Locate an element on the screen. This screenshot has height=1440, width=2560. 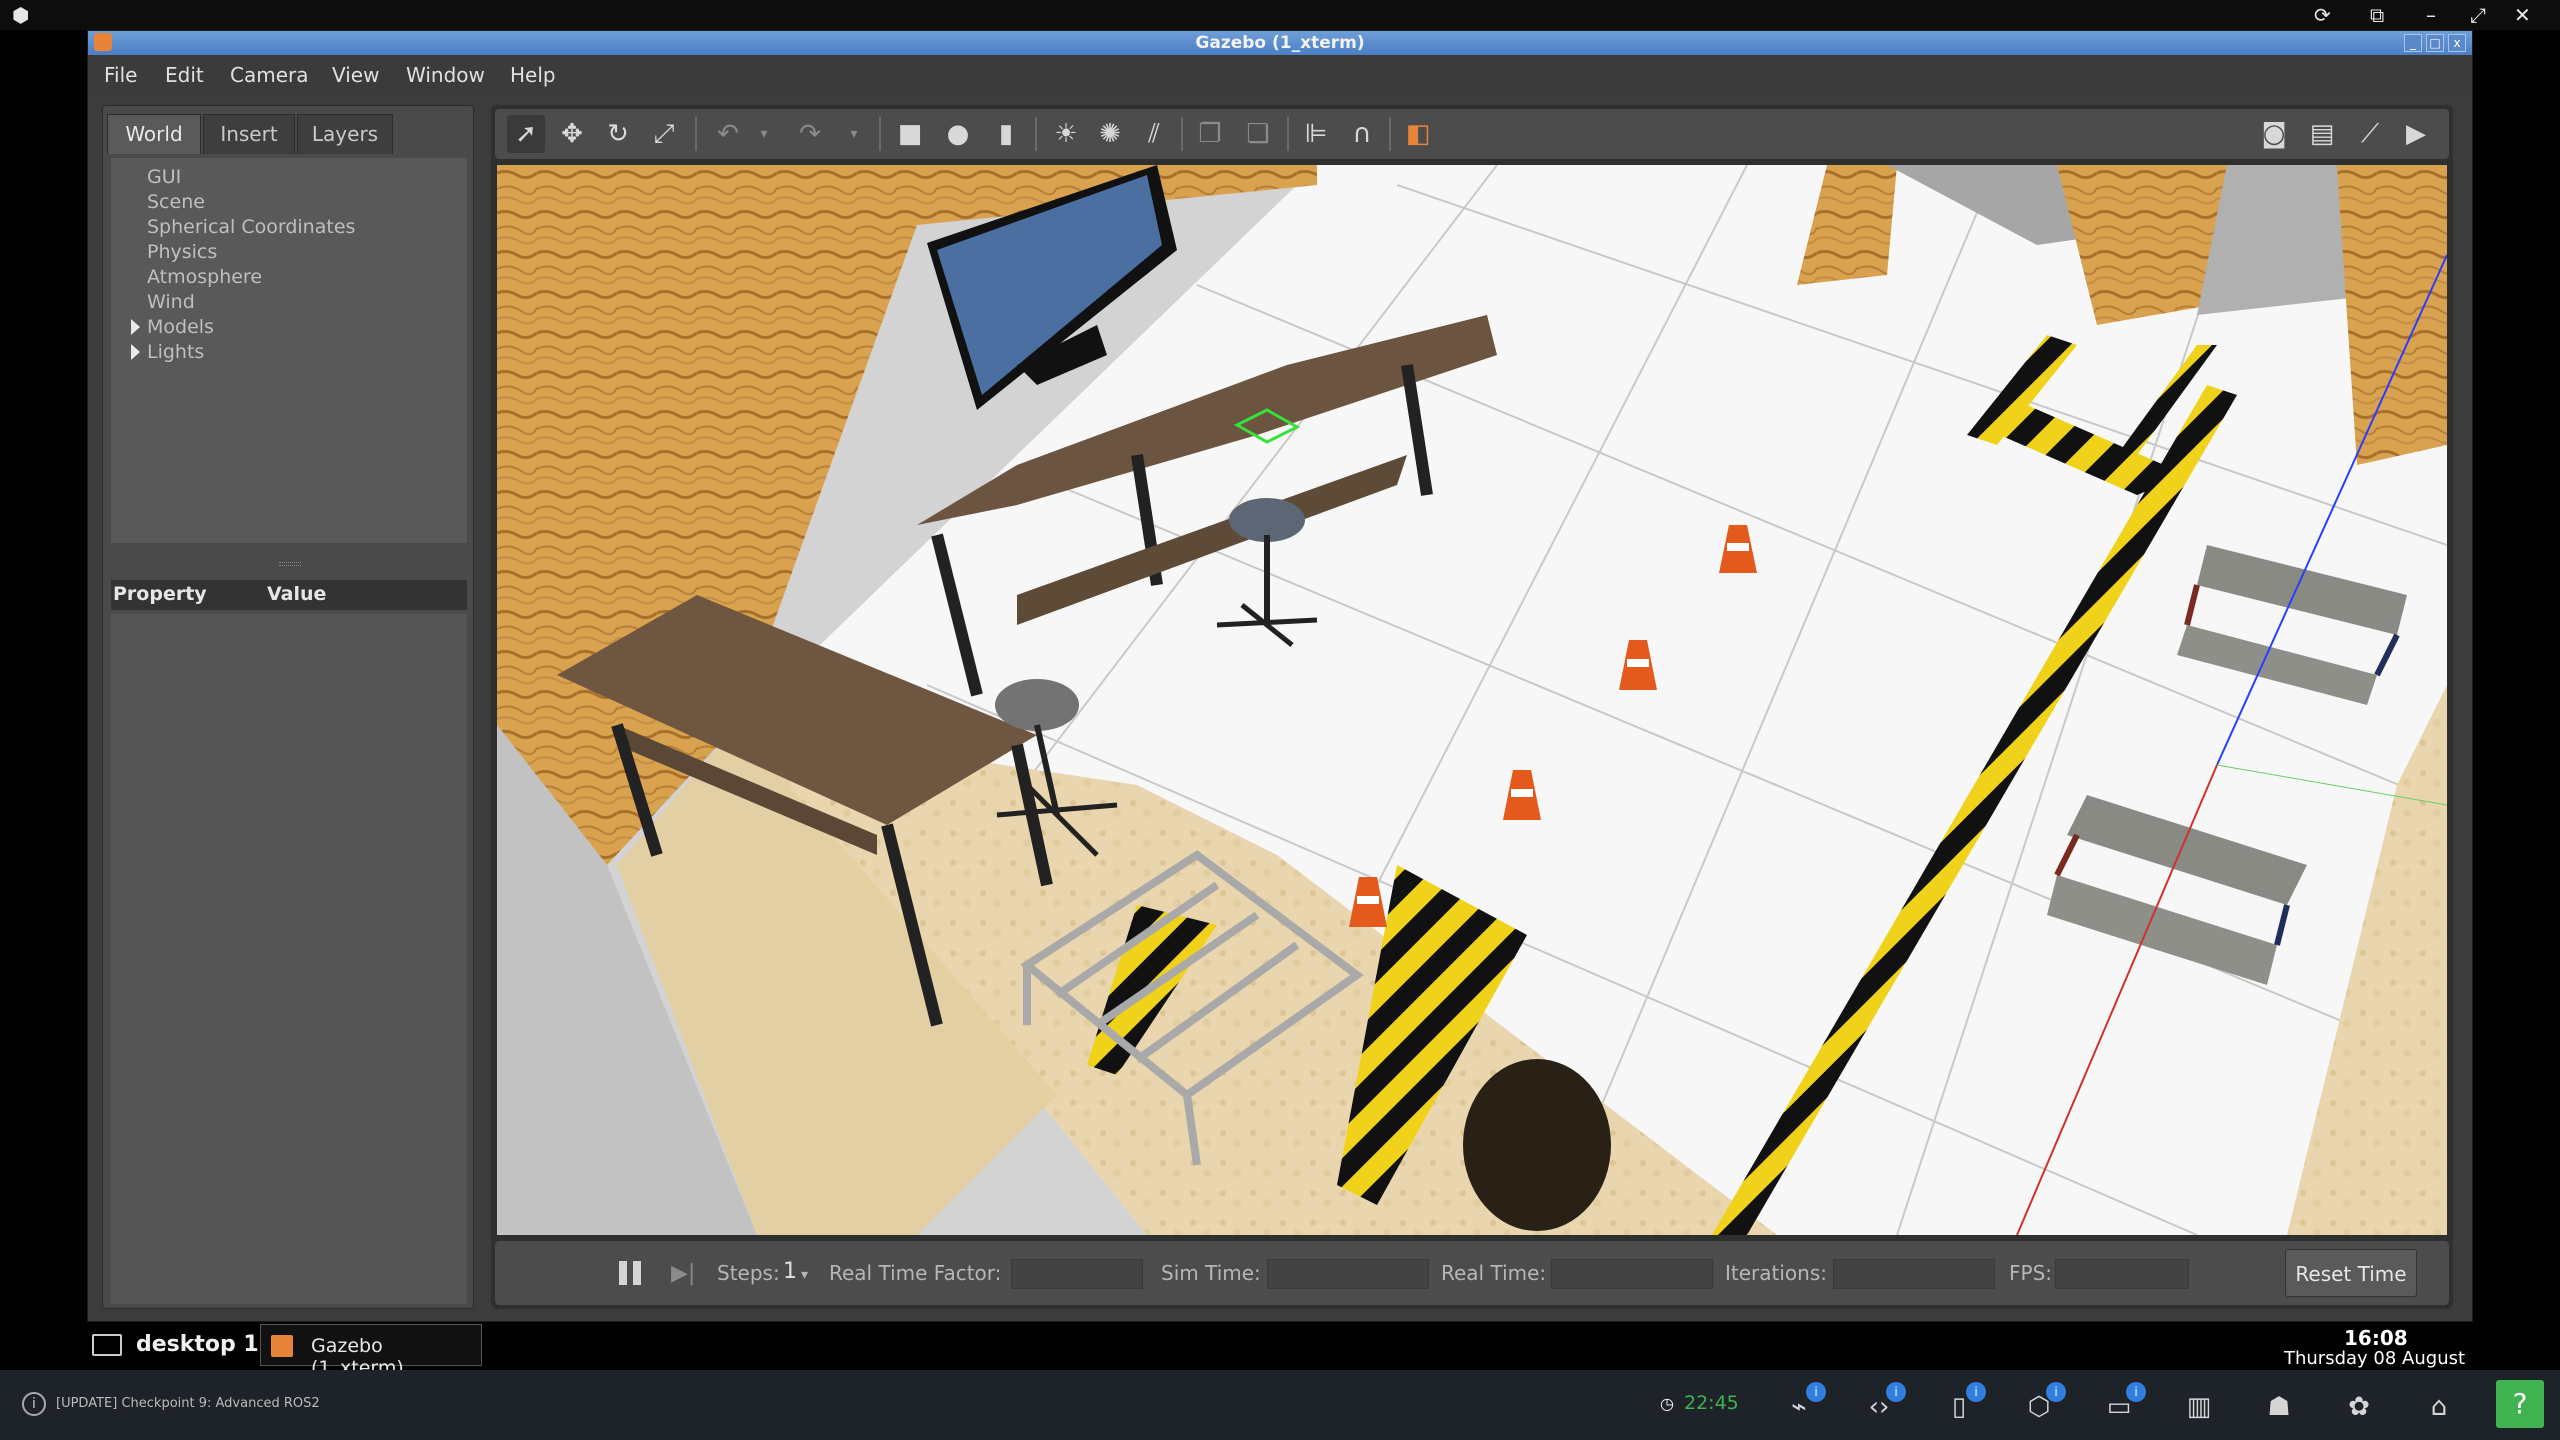
info-icon: i is located at coordinates (34, 1404).